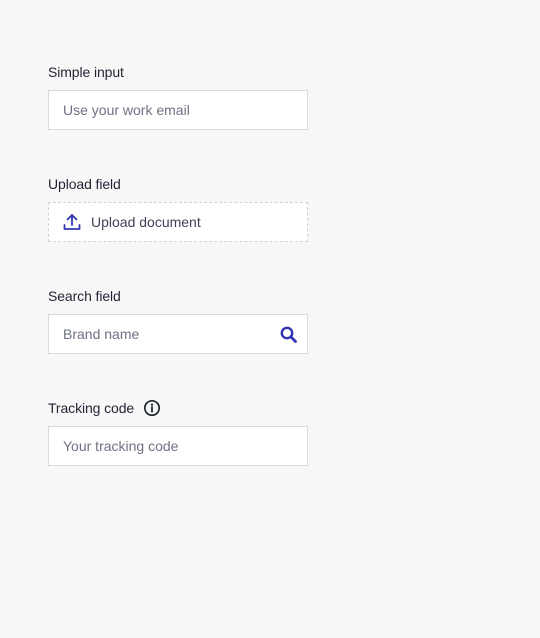 The height and width of the screenshot is (638, 540). I want to click on simple-input-label: Simple input, so click(86, 72).